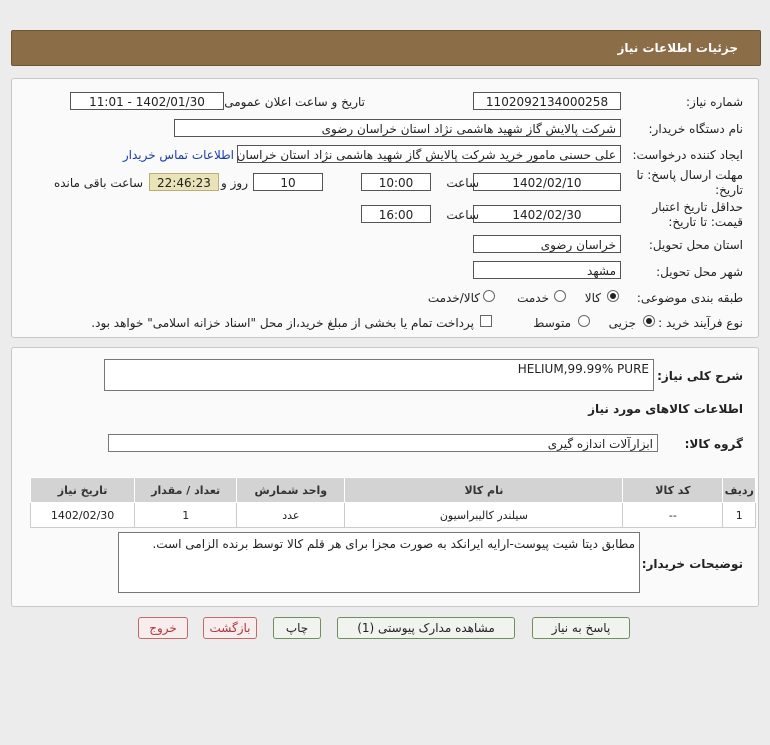  I want to click on process-radio-medium, so click(584, 321).